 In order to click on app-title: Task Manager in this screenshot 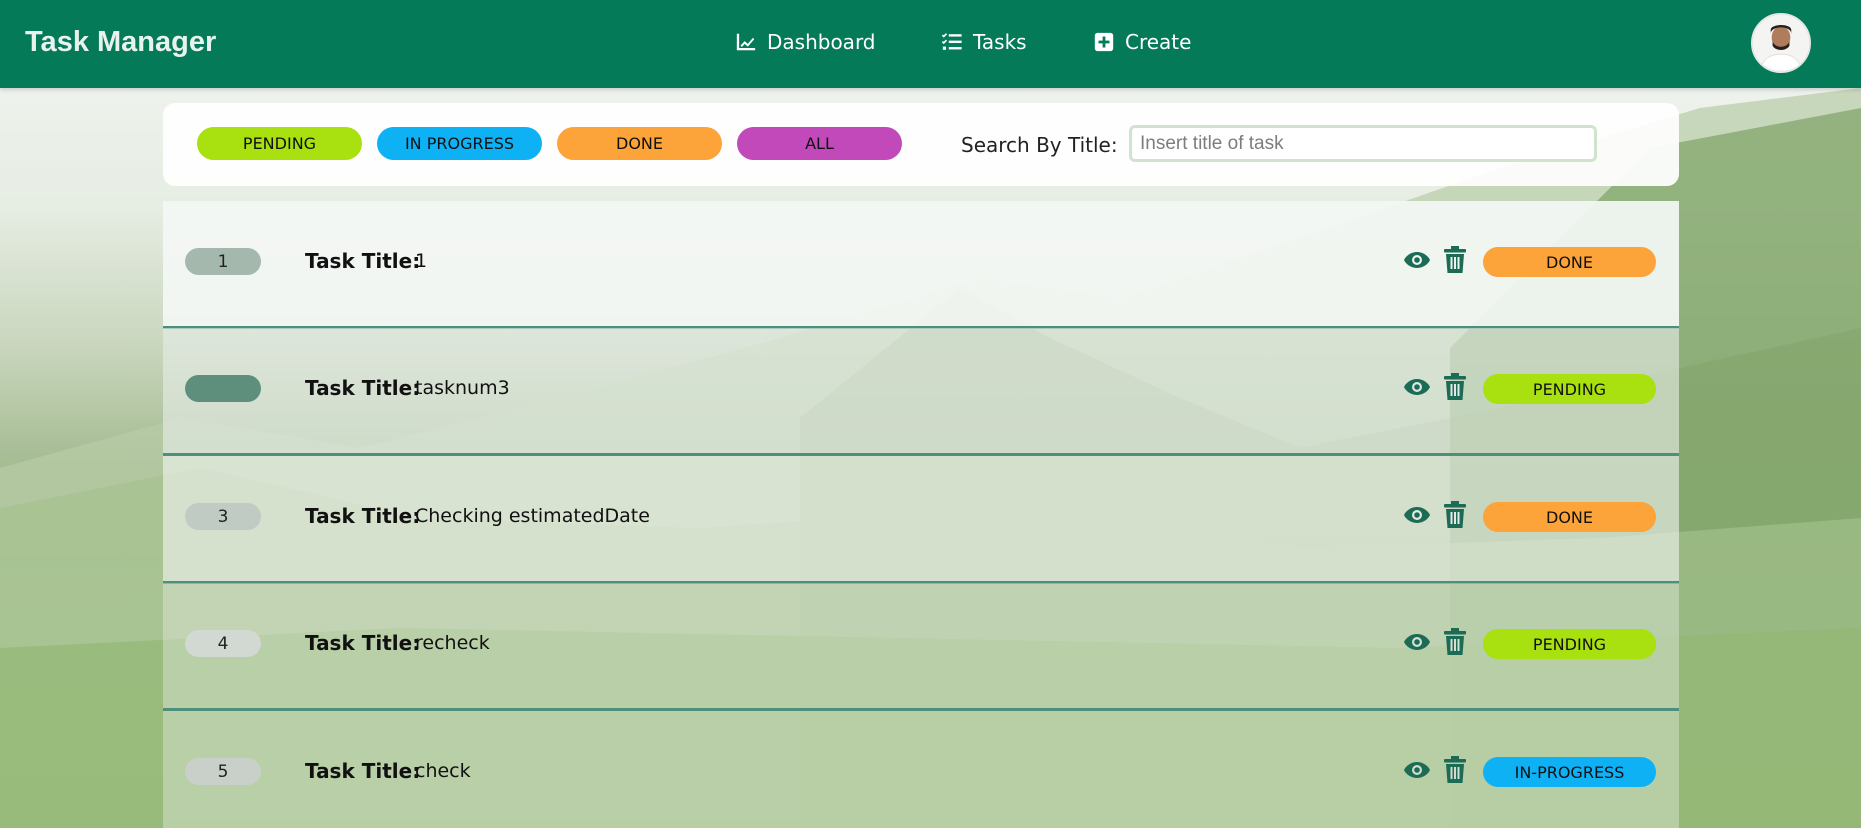, I will do `click(120, 42)`.